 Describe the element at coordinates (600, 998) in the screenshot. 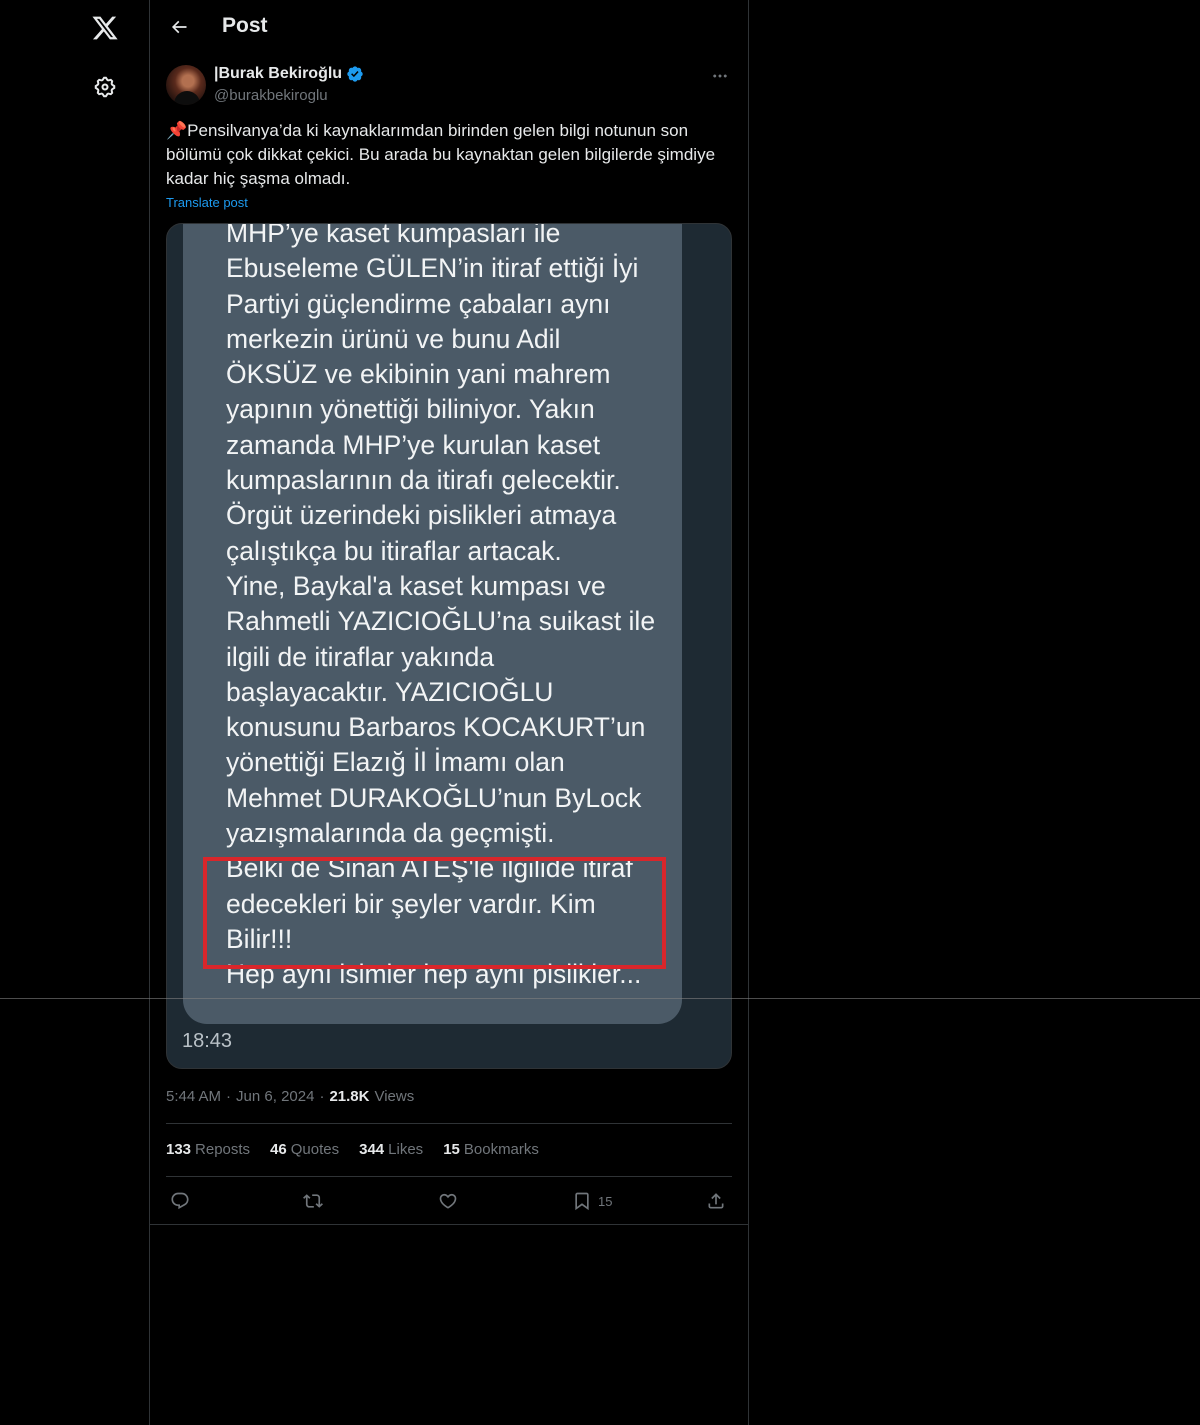

I see `horizontal-guide-line` at that location.